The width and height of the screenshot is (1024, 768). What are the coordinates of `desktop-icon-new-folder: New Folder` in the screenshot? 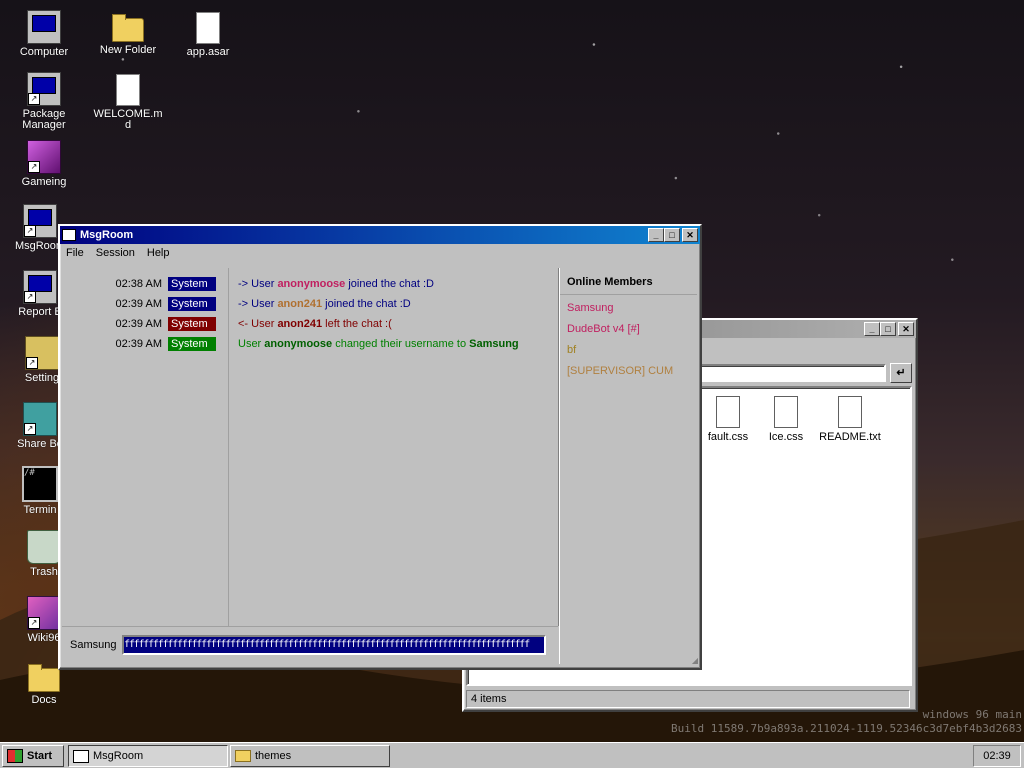 It's located at (128, 33).